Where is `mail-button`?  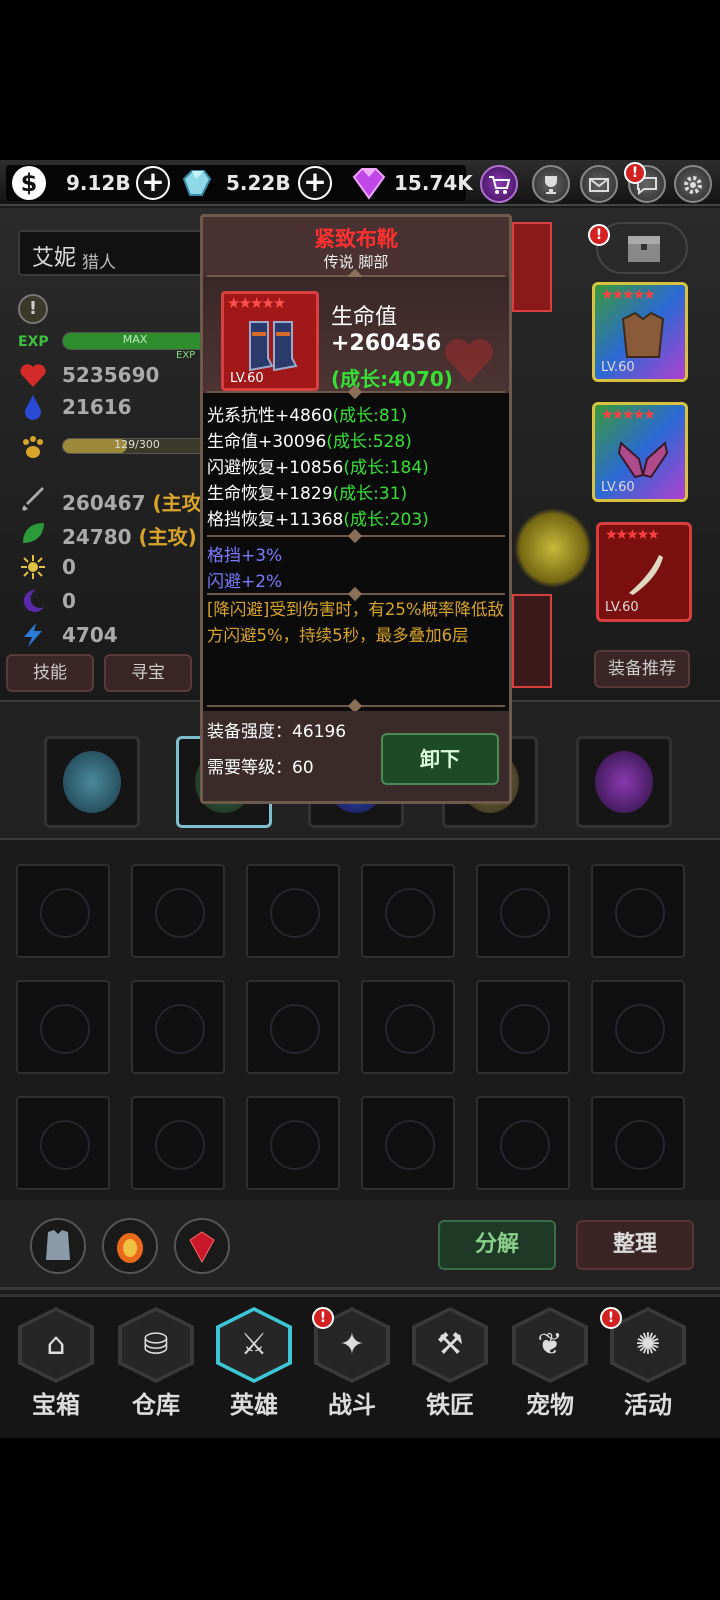
mail-button is located at coordinates (599, 184).